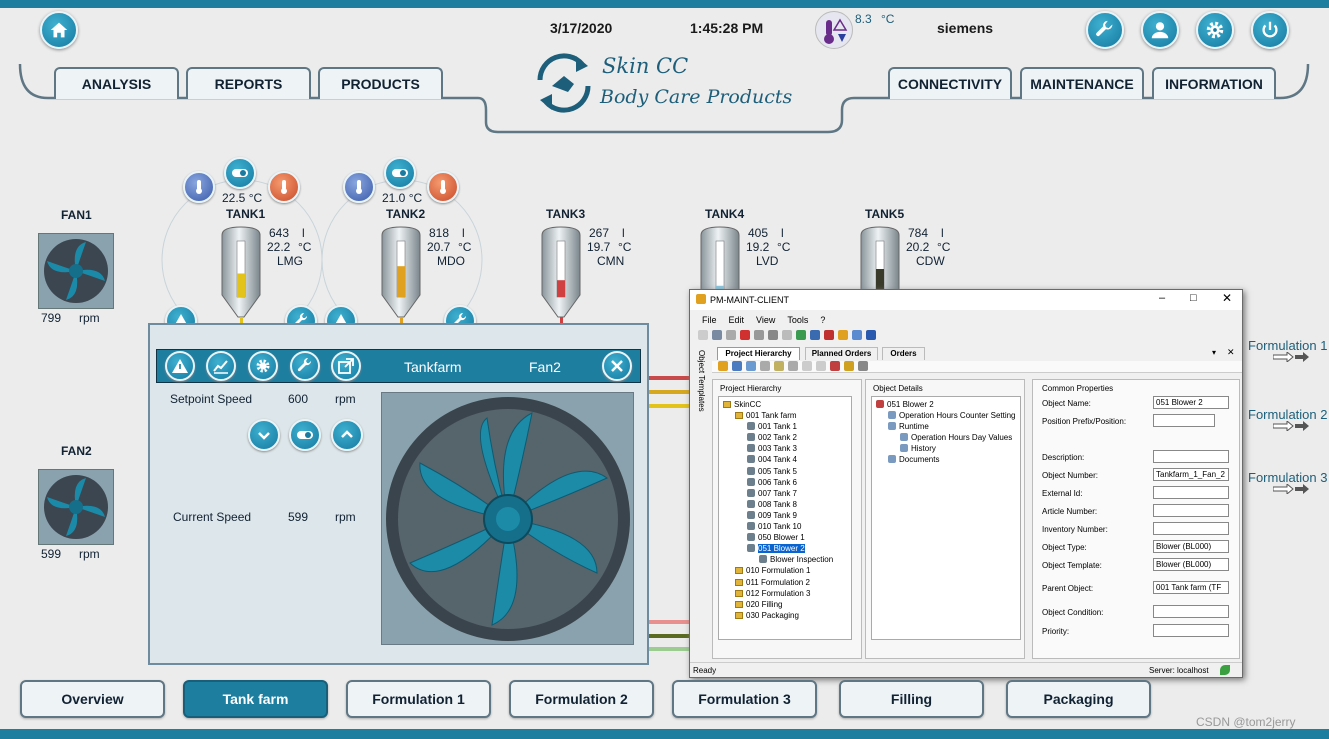 The width and height of the screenshot is (1329, 739). I want to click on power-button, so click(1270, 30).